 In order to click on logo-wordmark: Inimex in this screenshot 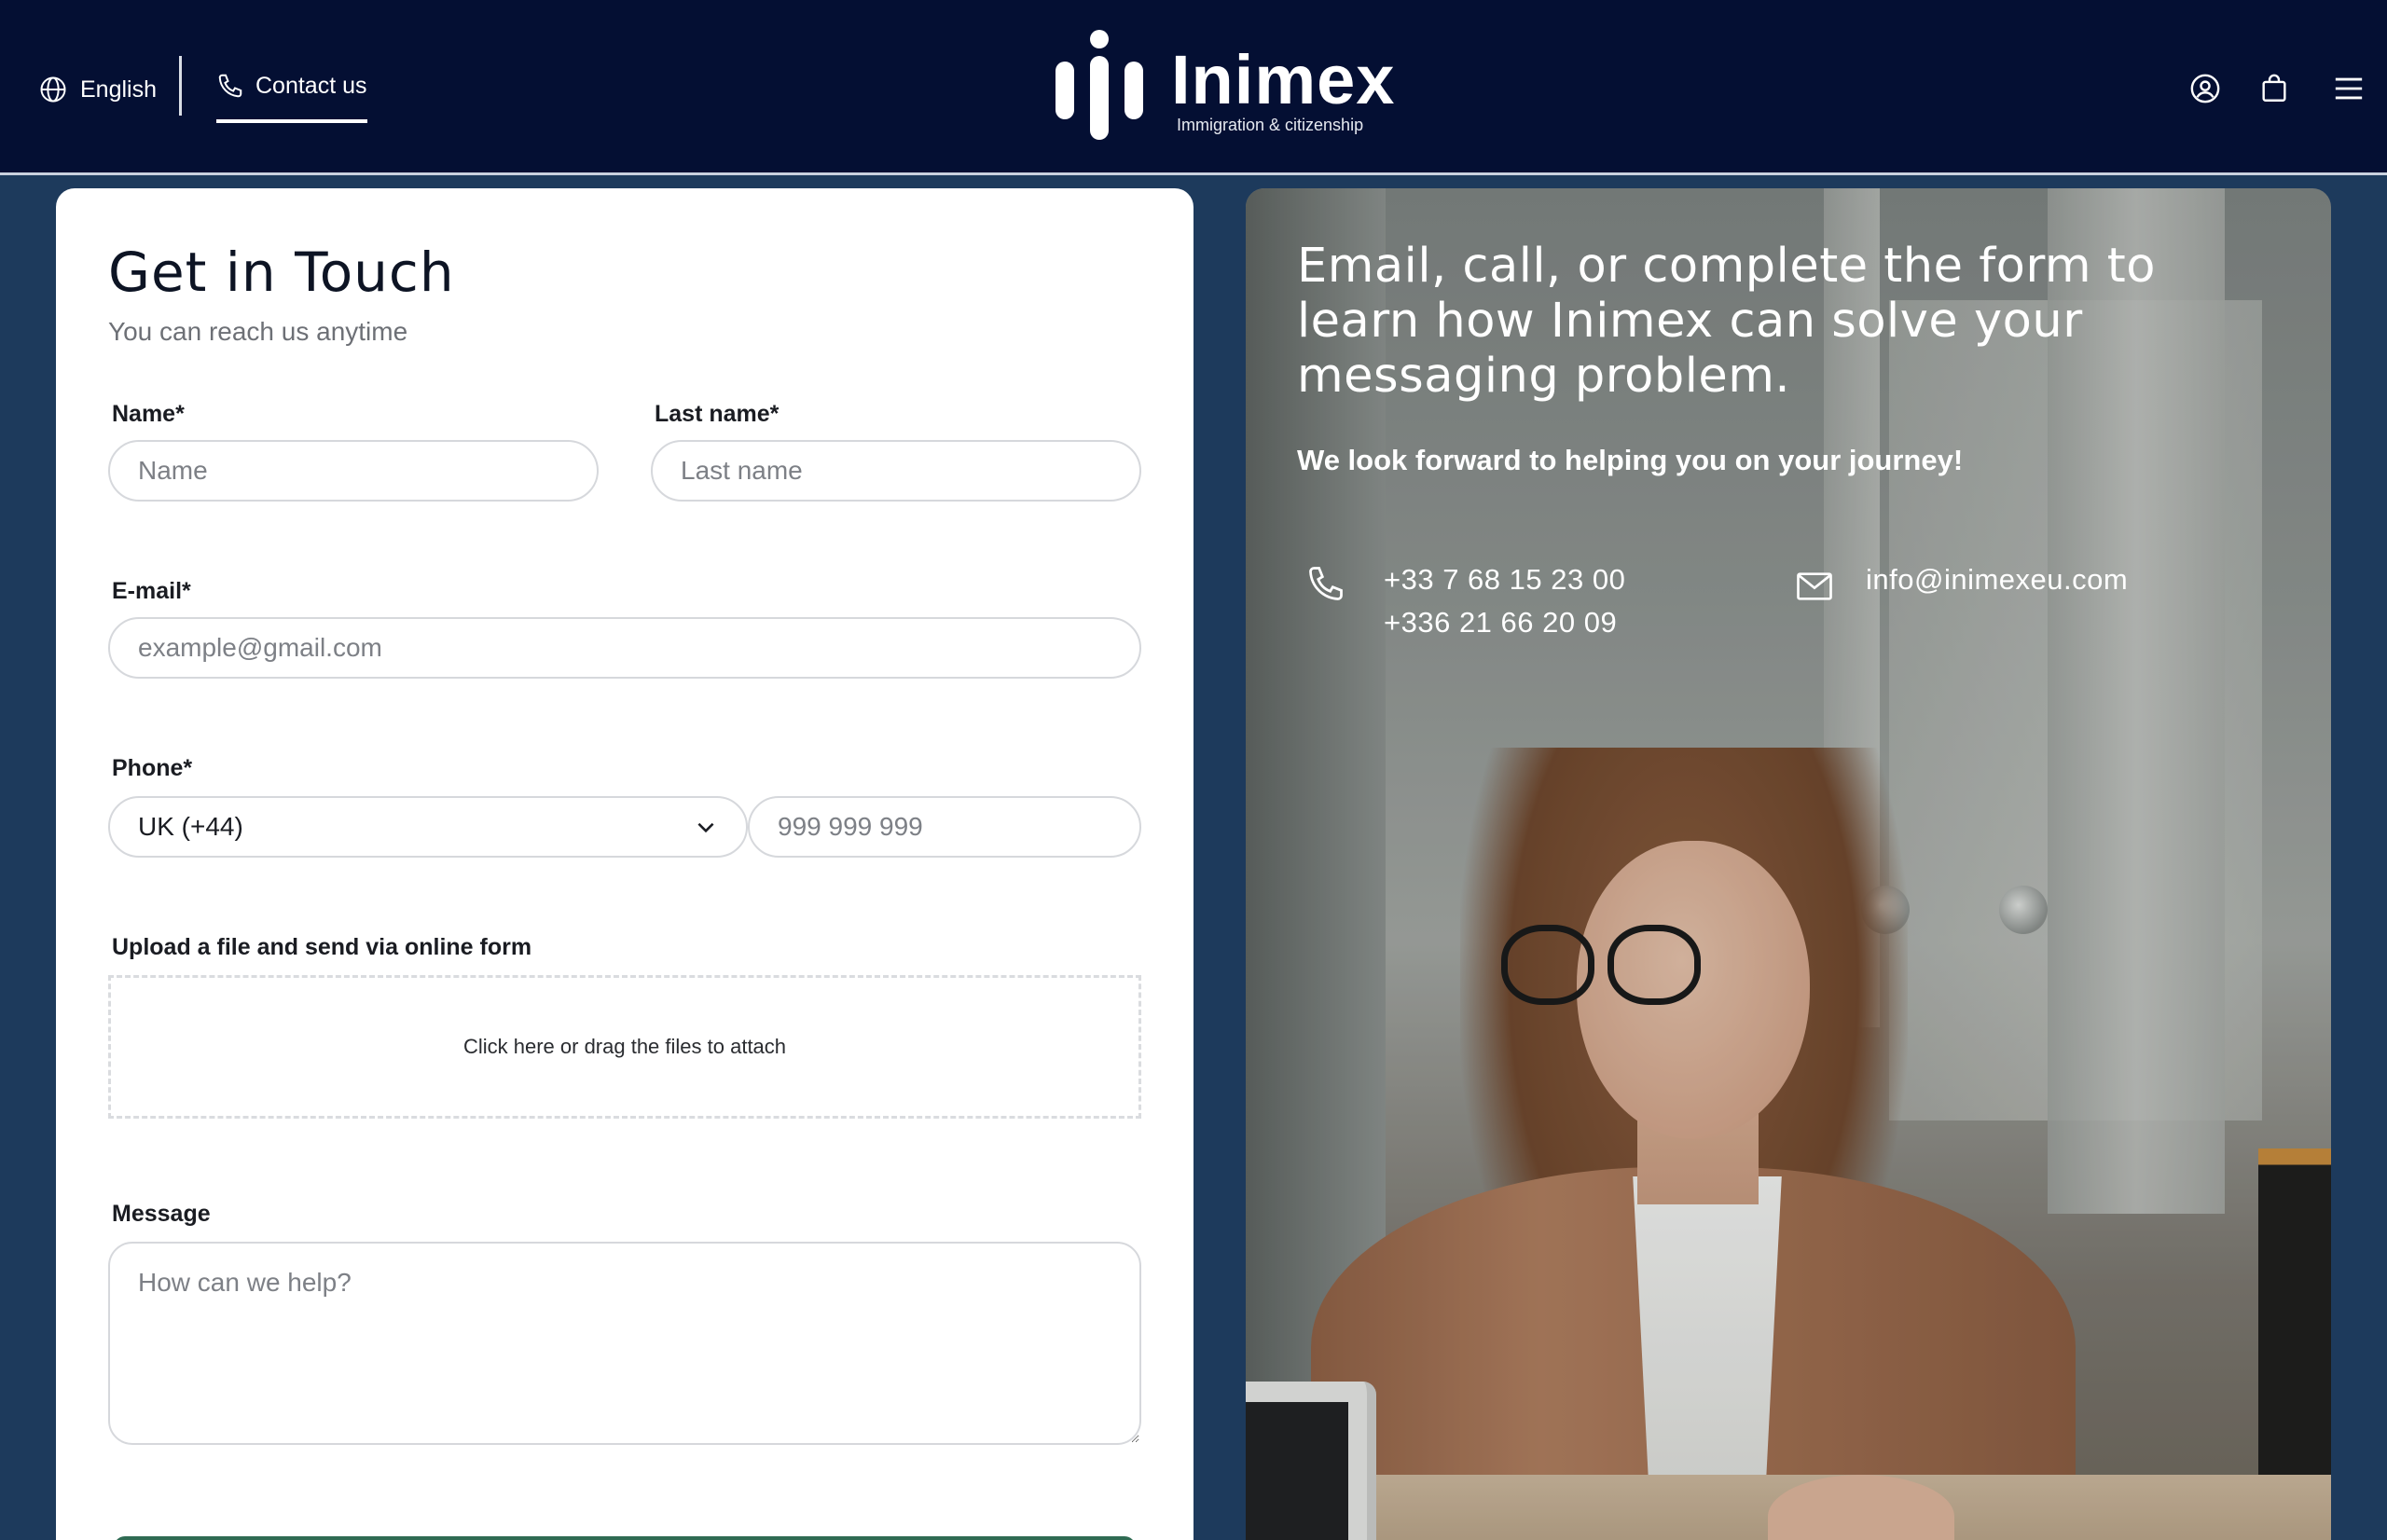, I will do `click(1283, 79)`.